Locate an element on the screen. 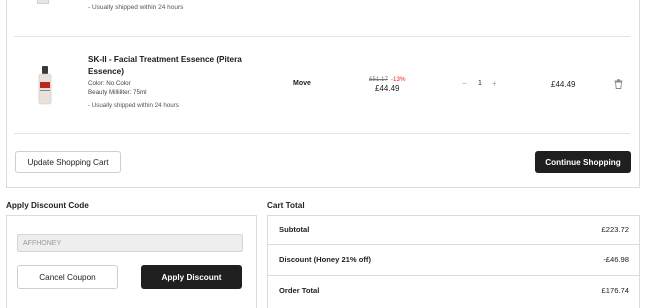 The height and width of the screenshot is (308, 650). original-price: £51.17 is located at coordinates (378, 79).